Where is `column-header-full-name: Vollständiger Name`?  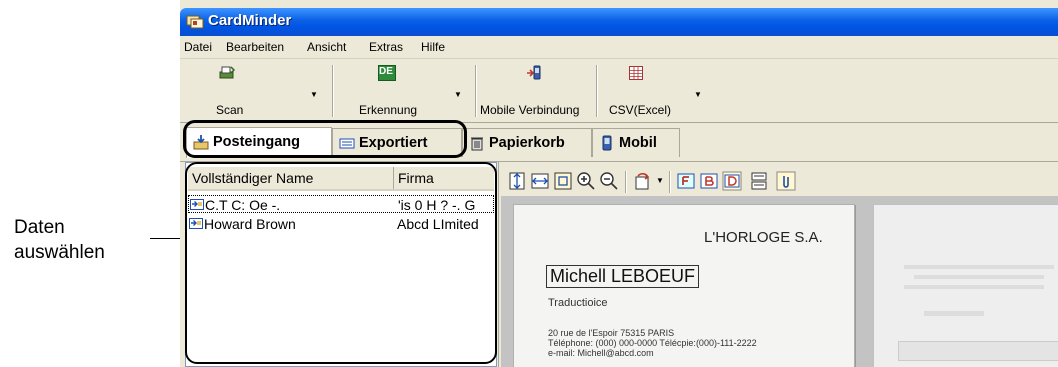
column-header-full-name: Vollständiger Name is located at coordinates (291, 178).